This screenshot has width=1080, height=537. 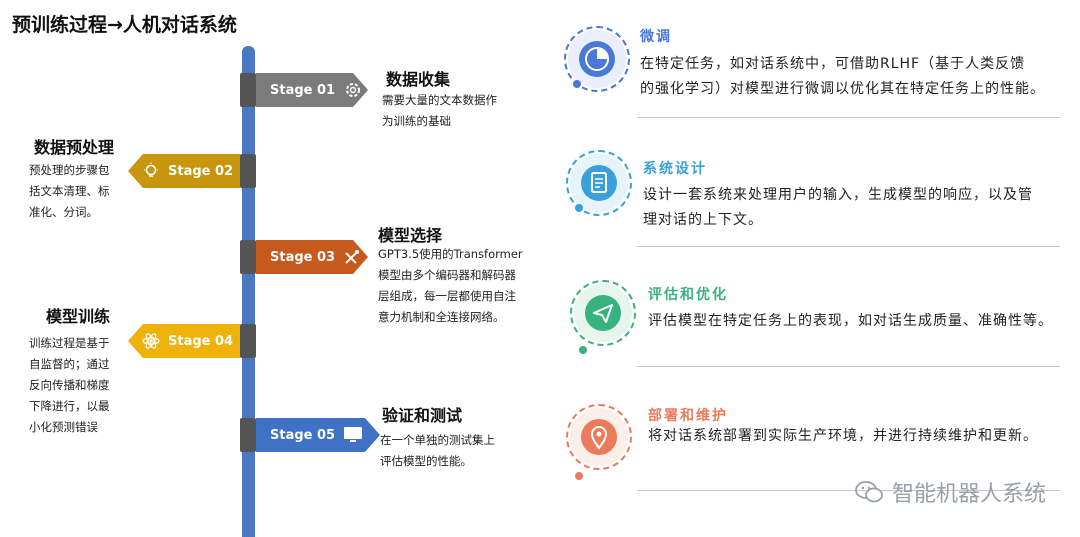 What do you see at coordinates (248, 171) in the screenshot?
I see `stage-02-clip` at bounding box center [248, 171].